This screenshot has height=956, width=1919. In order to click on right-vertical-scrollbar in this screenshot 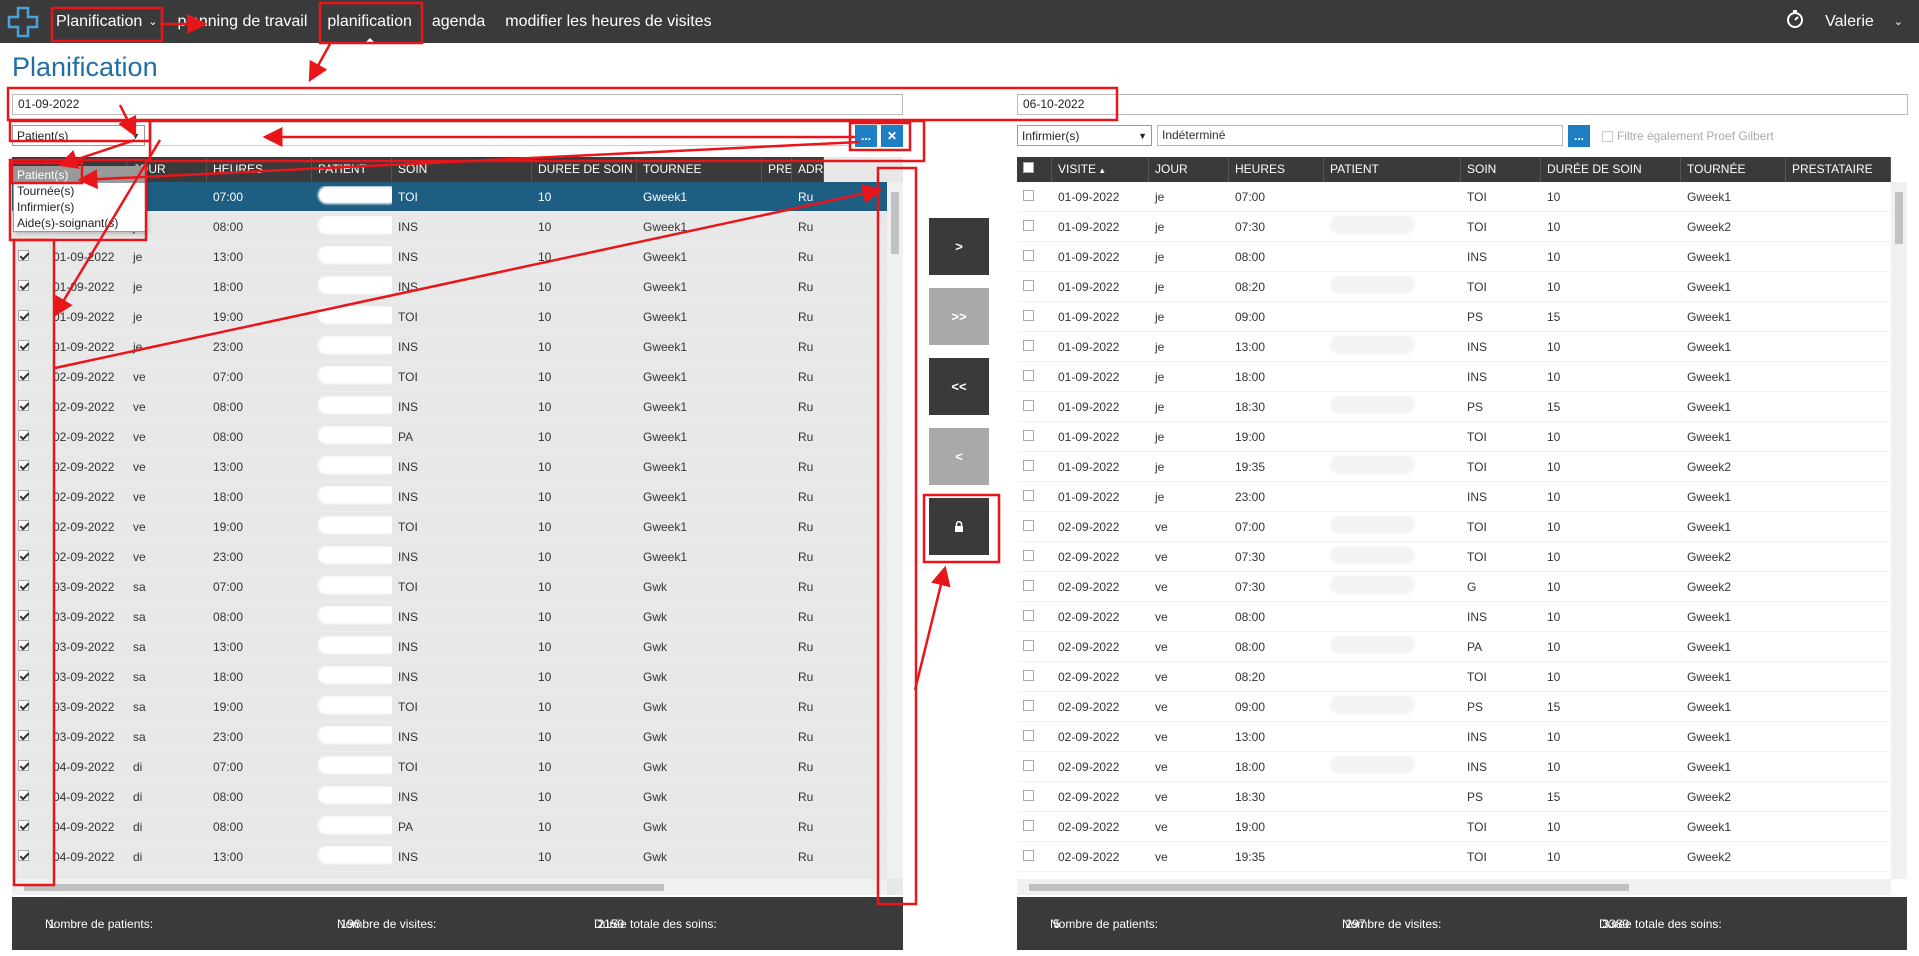, I will do `click(1899, 530)`.